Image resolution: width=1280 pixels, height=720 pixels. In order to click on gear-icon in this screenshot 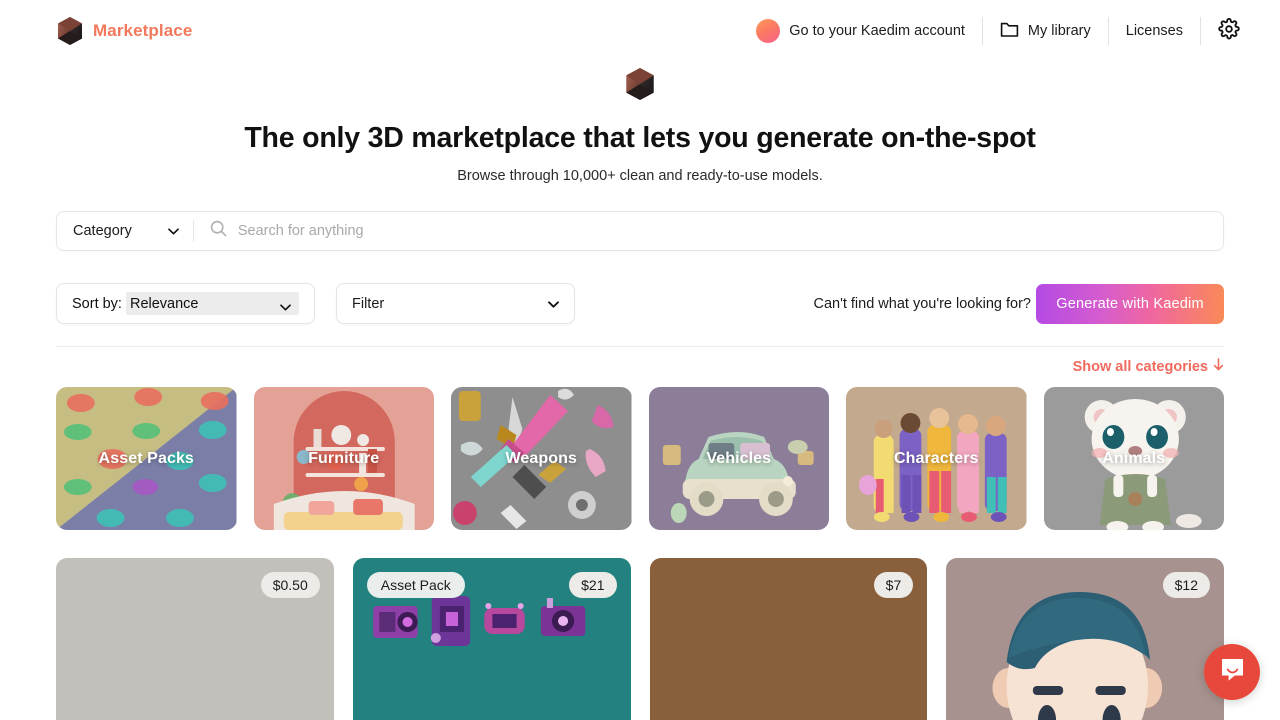, I will do `click(1229, 30)`.